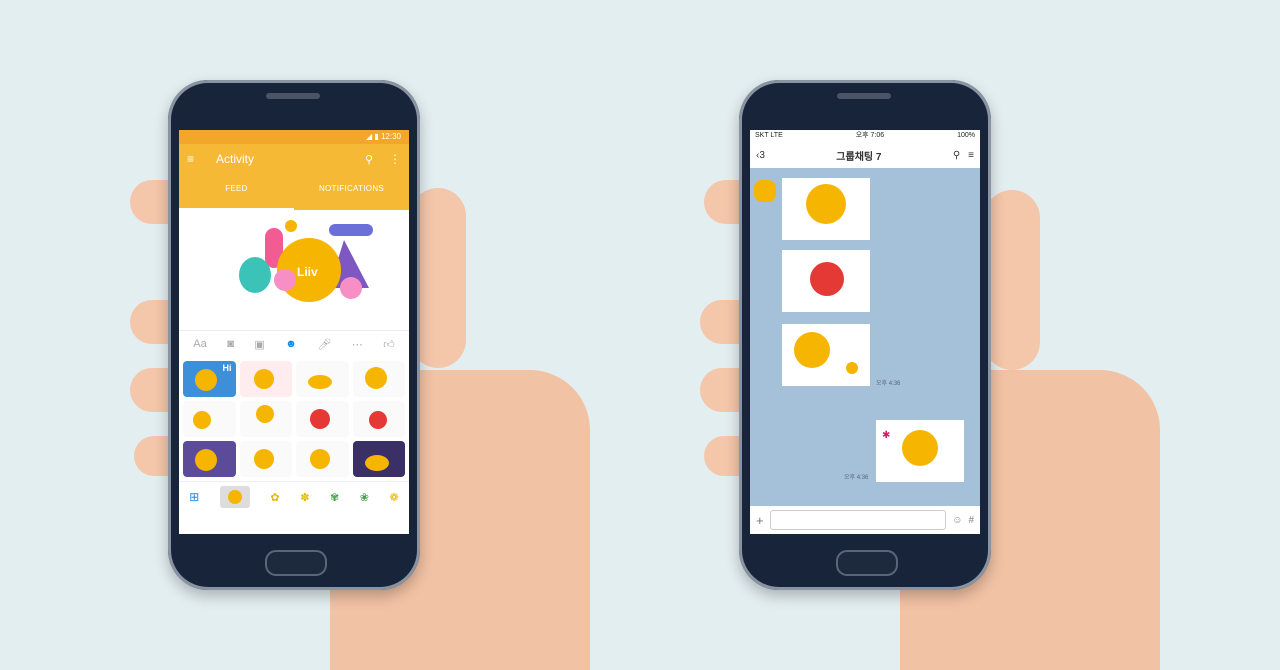 Image resolution: width=1280 pixels, height=670 pixels. What do you see at coordinates (304, 497) in the screenshot?
I see `sticker-pack-3: ✽` at bounding box center [304, 497].